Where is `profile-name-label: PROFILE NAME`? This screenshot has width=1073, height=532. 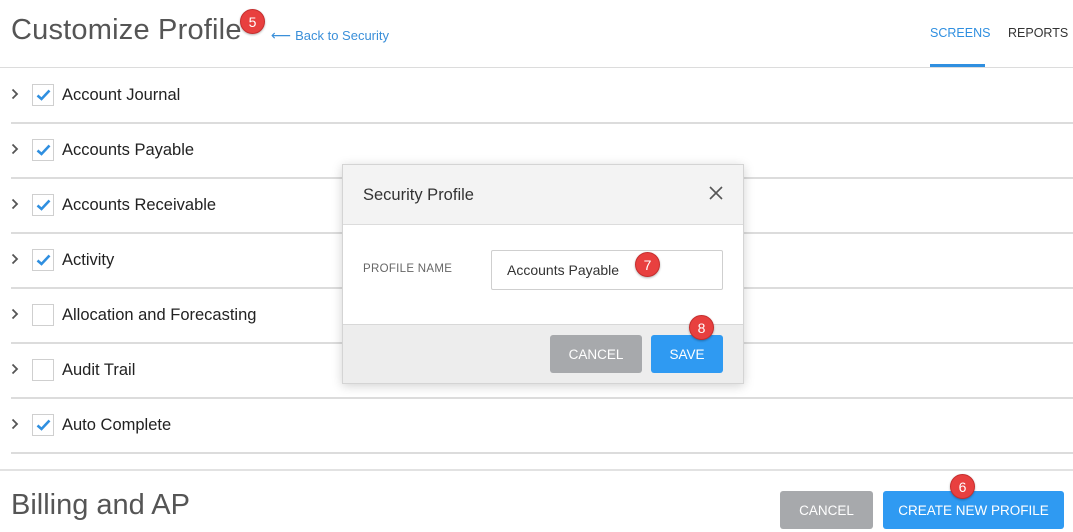
profile-name-label: PROFILE NAME is located at coordinates (408, 269).